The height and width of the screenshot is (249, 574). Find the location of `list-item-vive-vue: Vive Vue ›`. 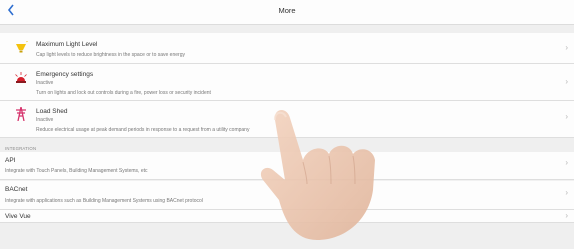

list-item-vive-vue: Vive Vue › is located at coordinates (287, 216).